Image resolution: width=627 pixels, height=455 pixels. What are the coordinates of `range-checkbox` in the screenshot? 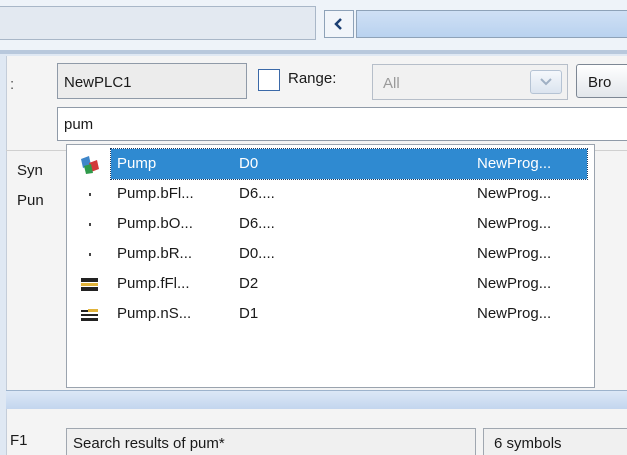 It's located at (269, 80).